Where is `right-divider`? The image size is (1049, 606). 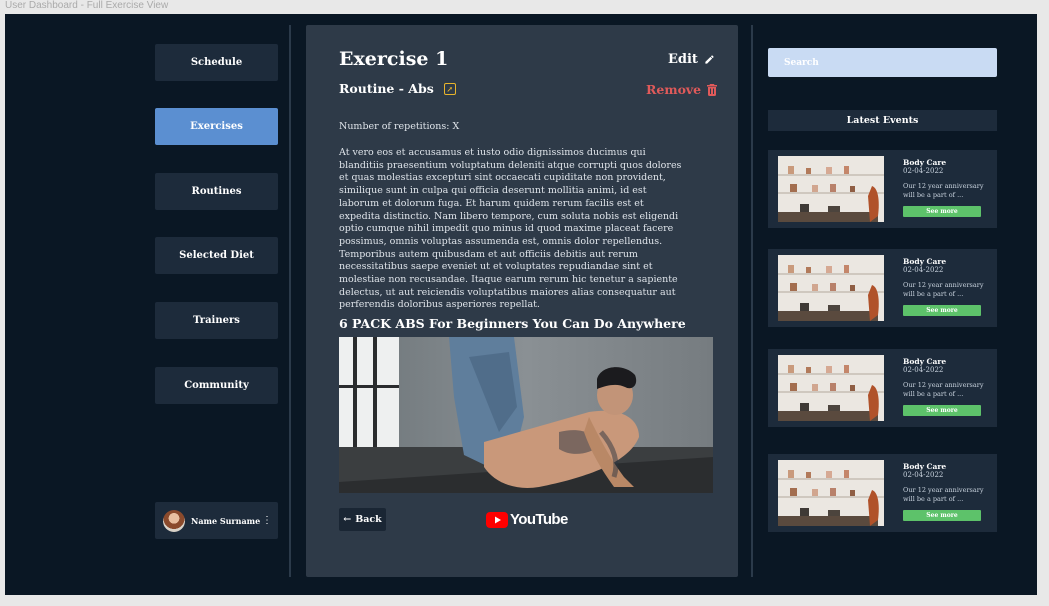
right-divider is located at coordinates (752, 301).